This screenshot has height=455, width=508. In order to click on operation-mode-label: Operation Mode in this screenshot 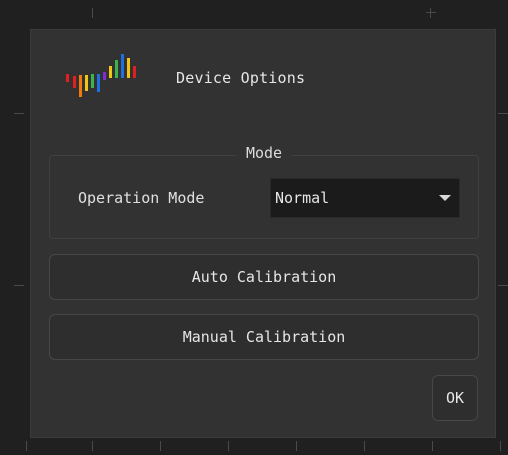, I will do `click(141, 198)`.